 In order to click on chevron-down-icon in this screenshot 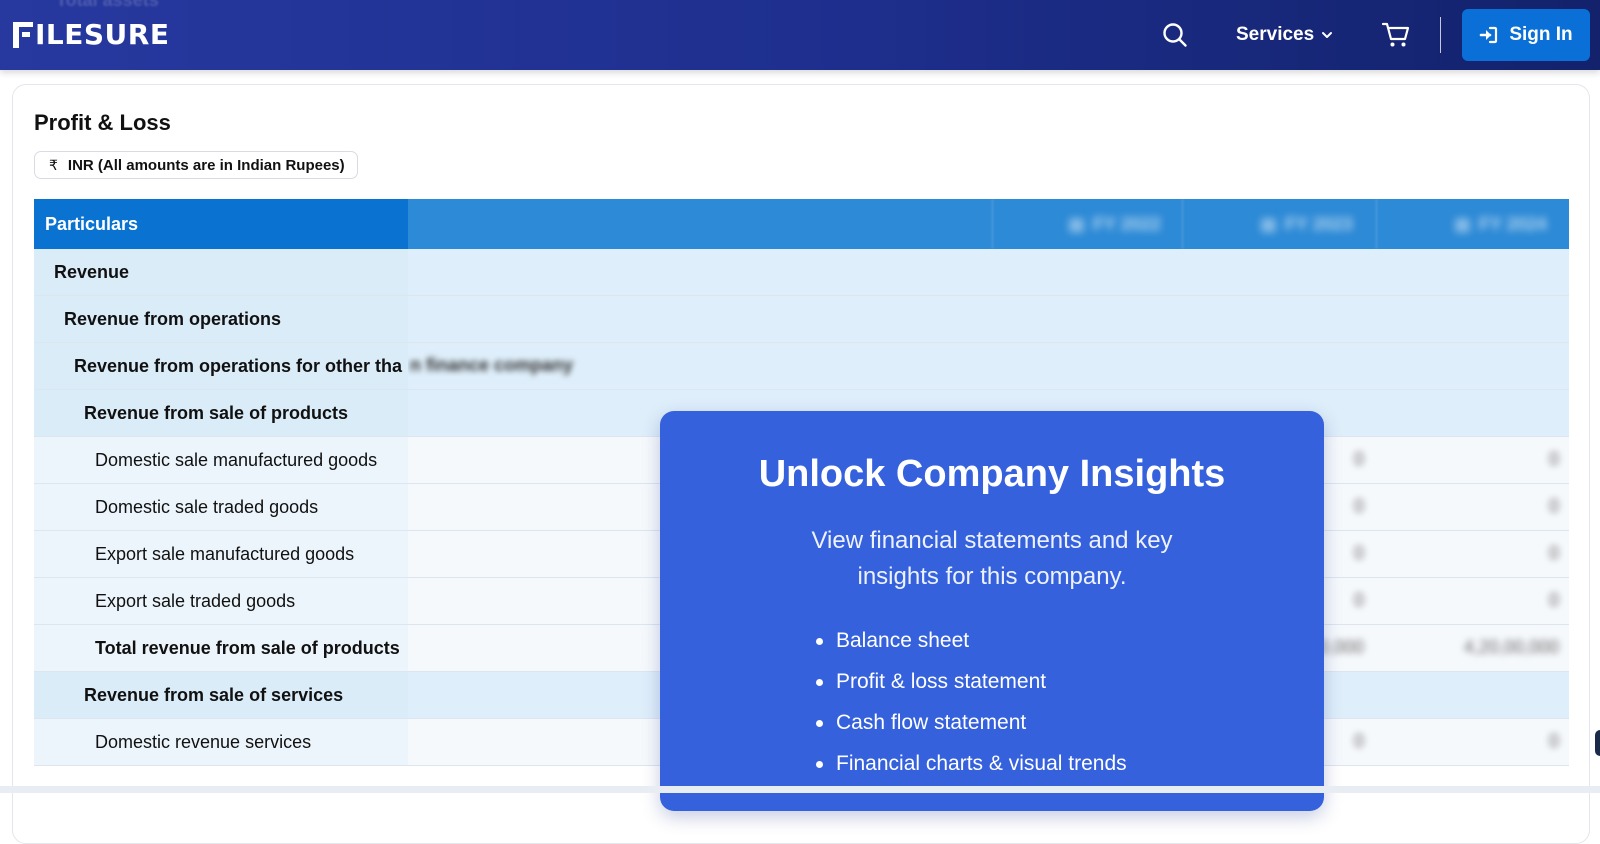, I will do `click(1327, 35)`.